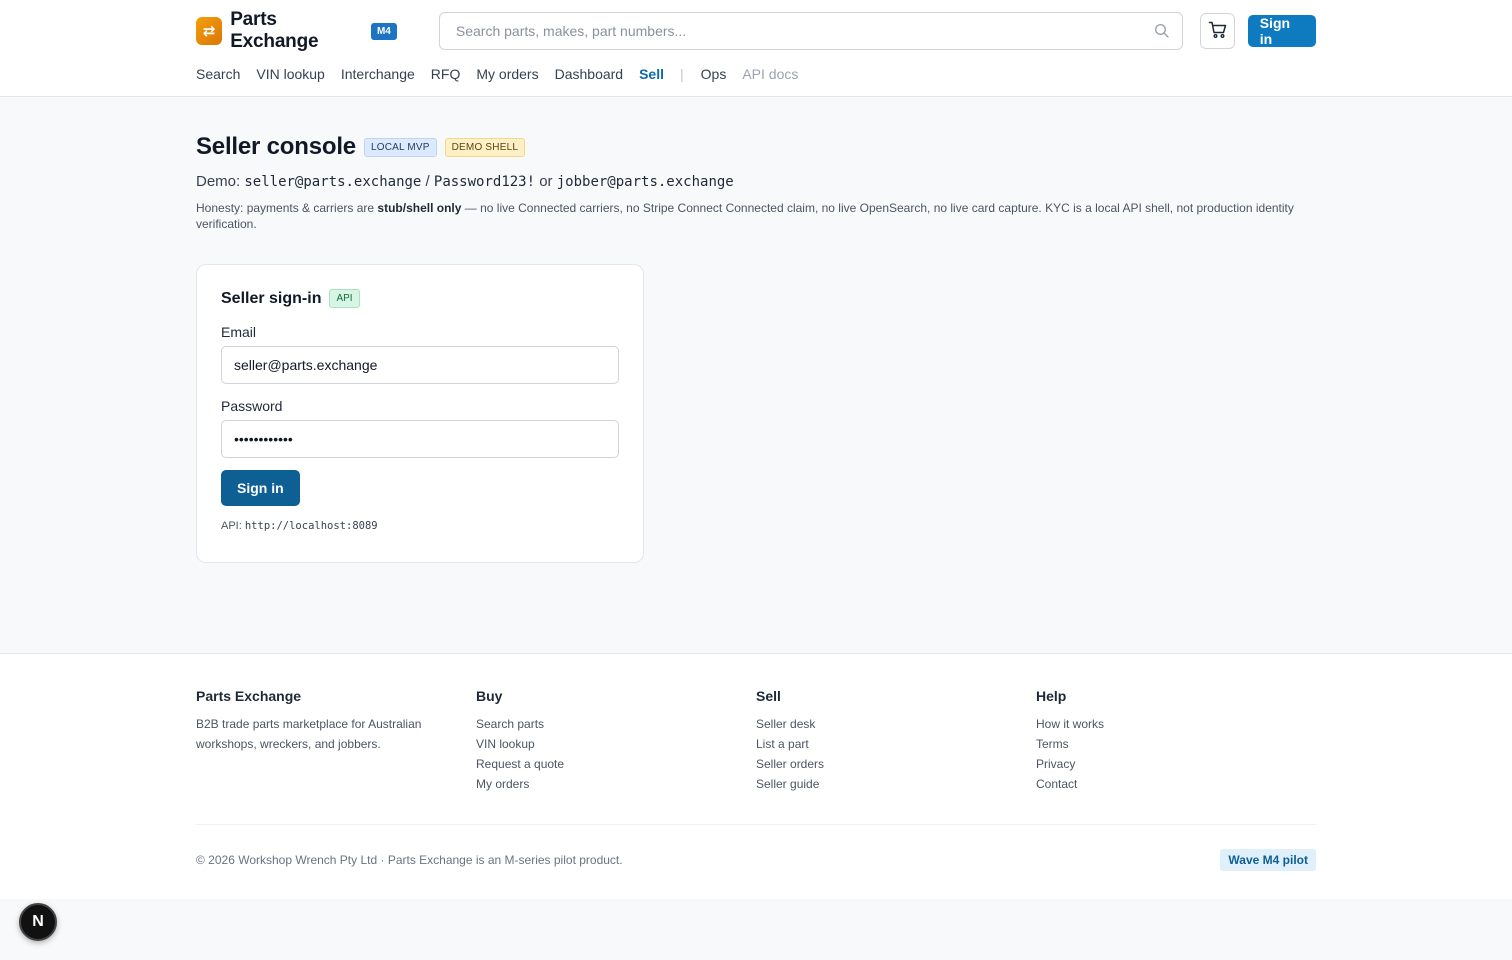 The height and width of the screenshot is (960, 1512). I want to click on password-label: Password, so click(252, 406).